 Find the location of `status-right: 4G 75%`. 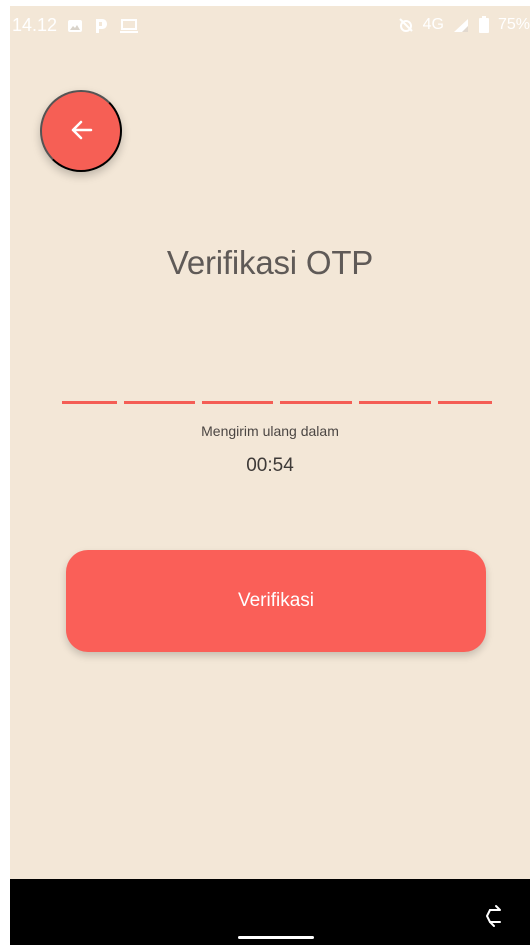

status-right: 4G 75% is located at coordinates (463, 25).